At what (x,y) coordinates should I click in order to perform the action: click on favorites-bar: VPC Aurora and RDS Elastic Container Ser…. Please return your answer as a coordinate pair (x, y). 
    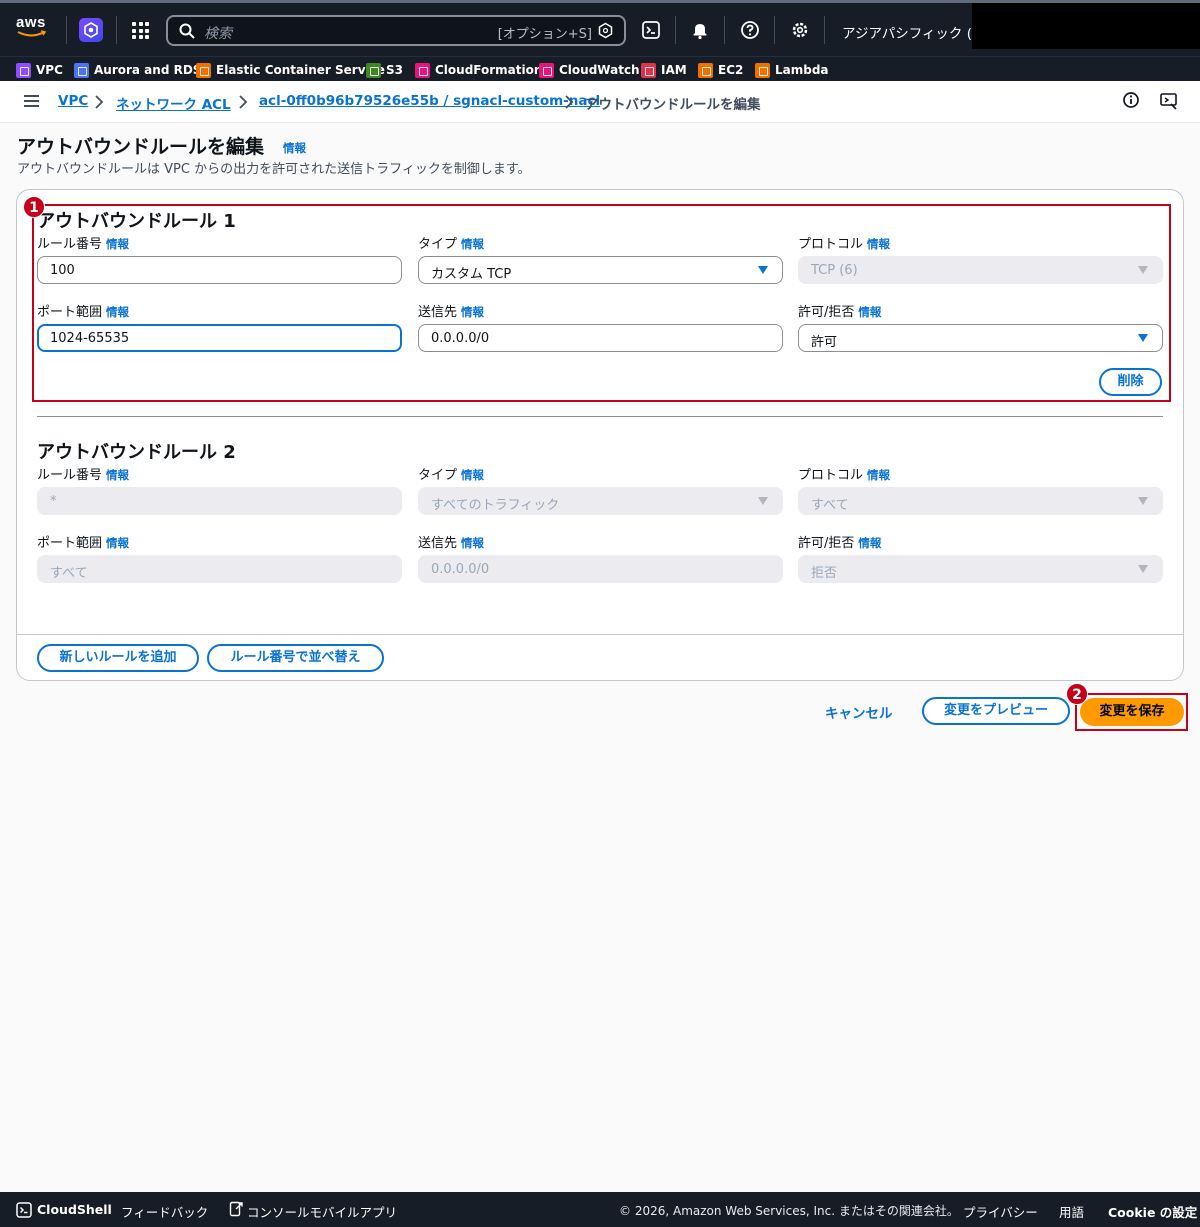
    Looking at the image, I should click on (600, 68).